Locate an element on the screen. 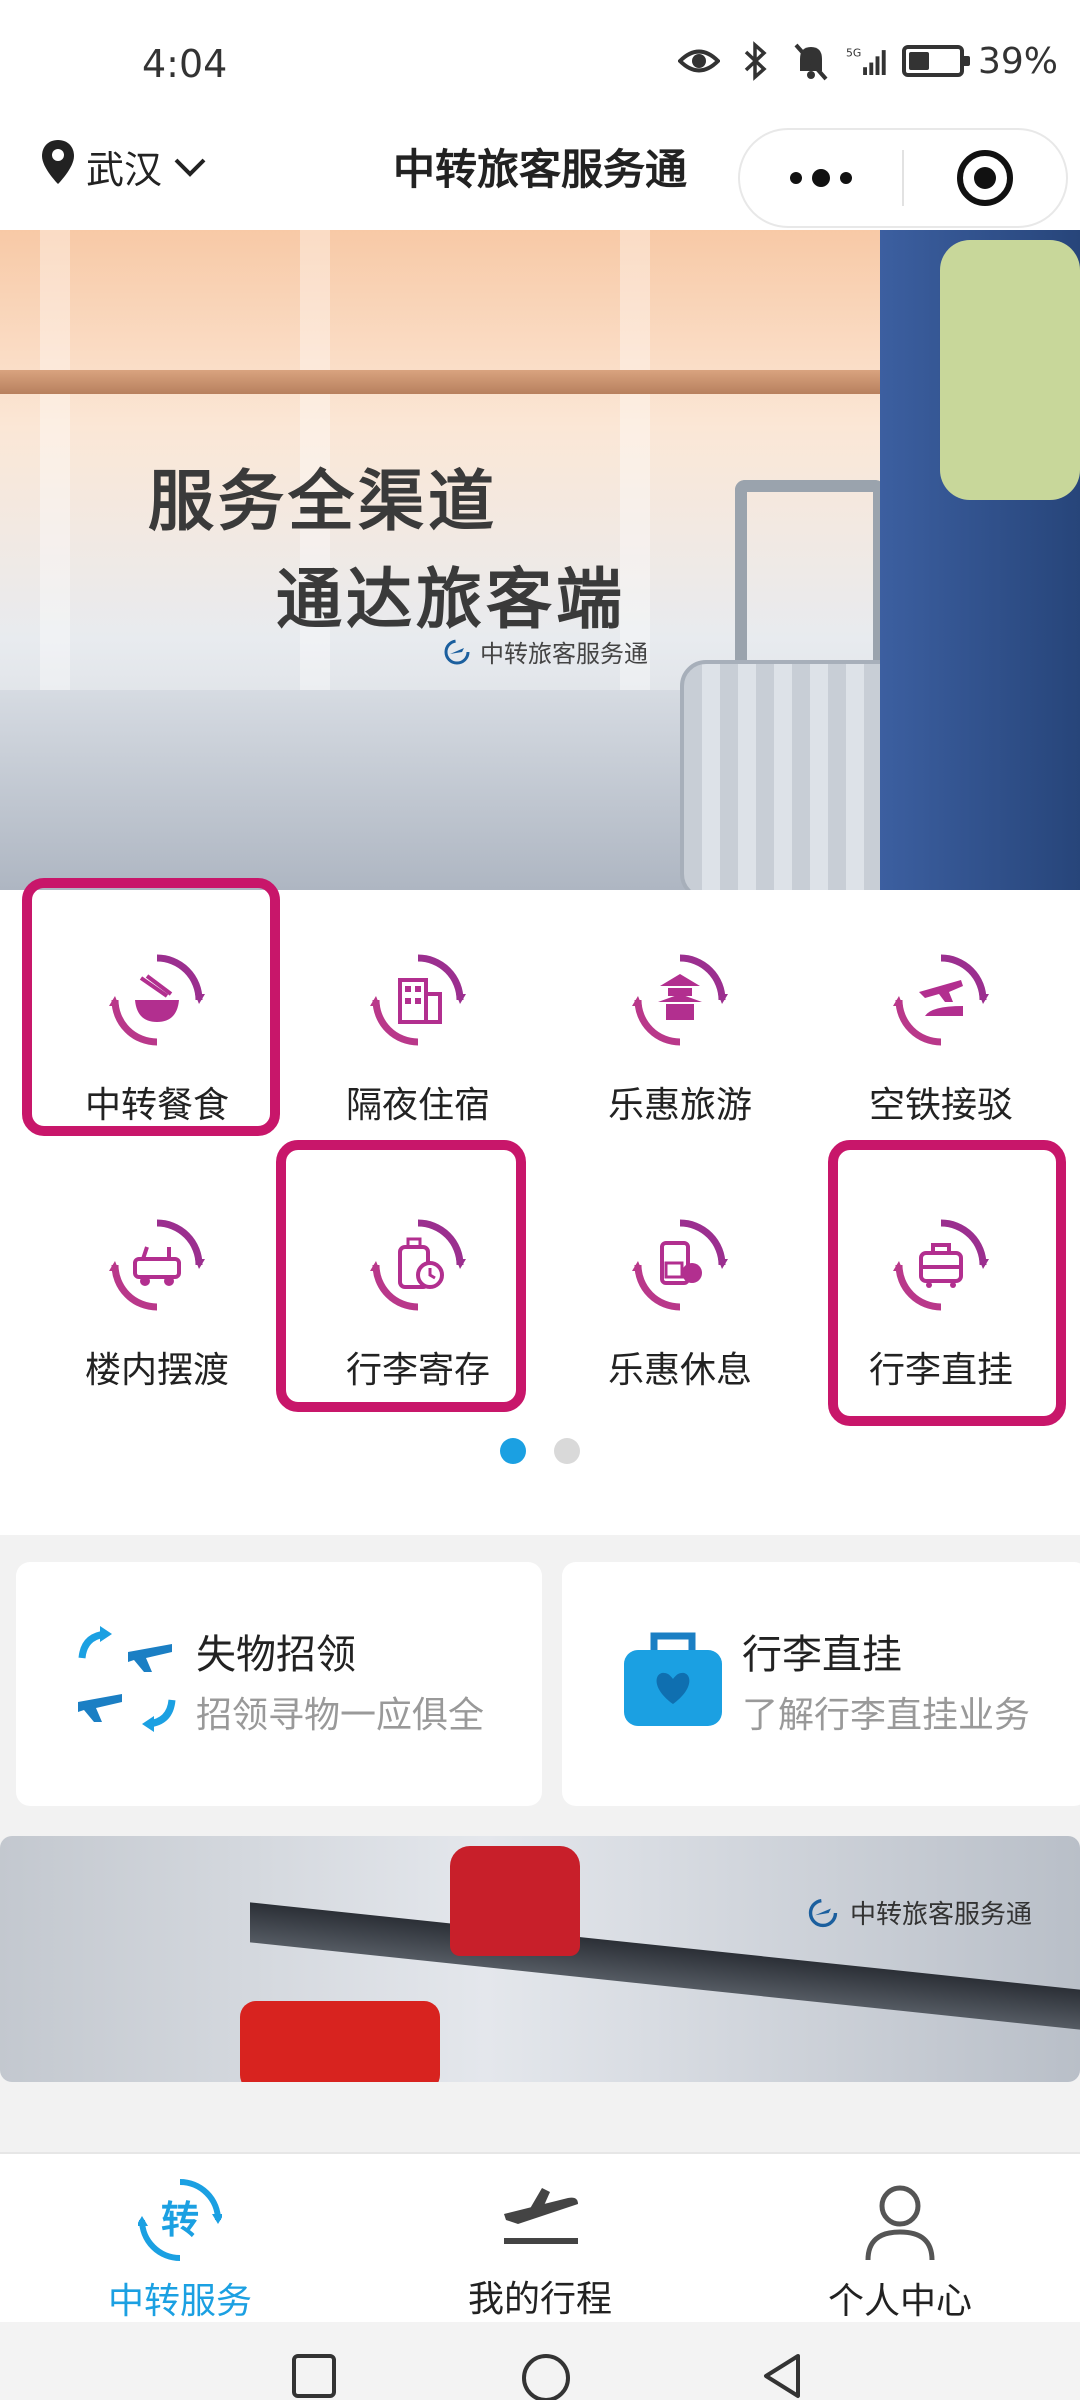  service-hotel: 隔夜住宿 is located at coordinates (418, 1020).